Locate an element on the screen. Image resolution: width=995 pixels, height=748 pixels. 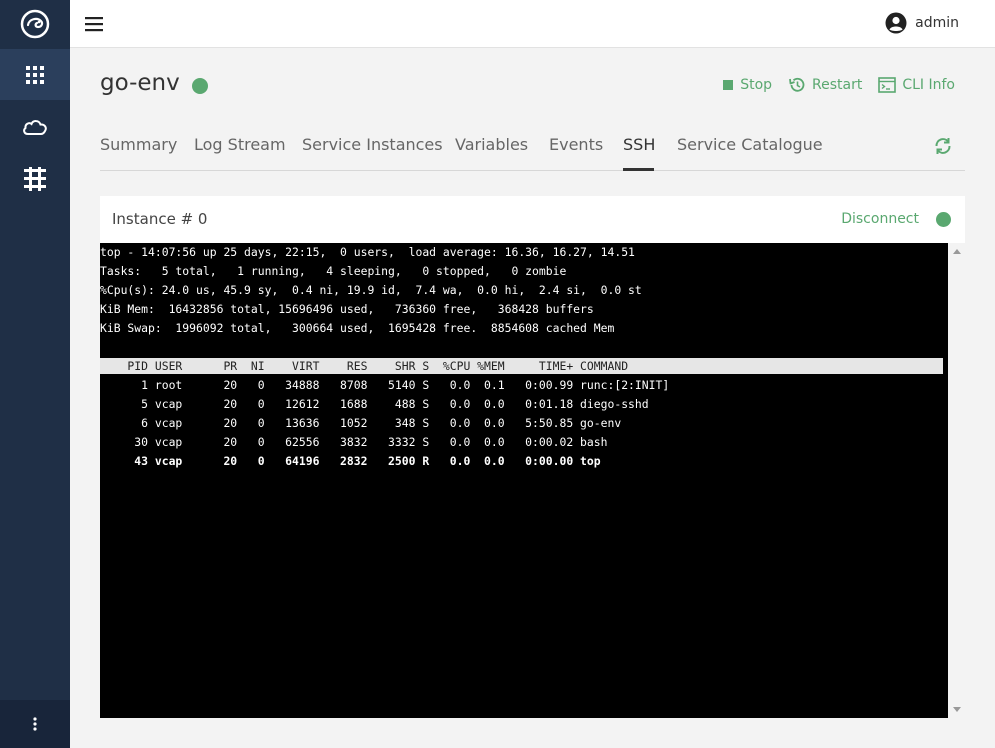
hamburger-icon is located at coordinates (94, 24).